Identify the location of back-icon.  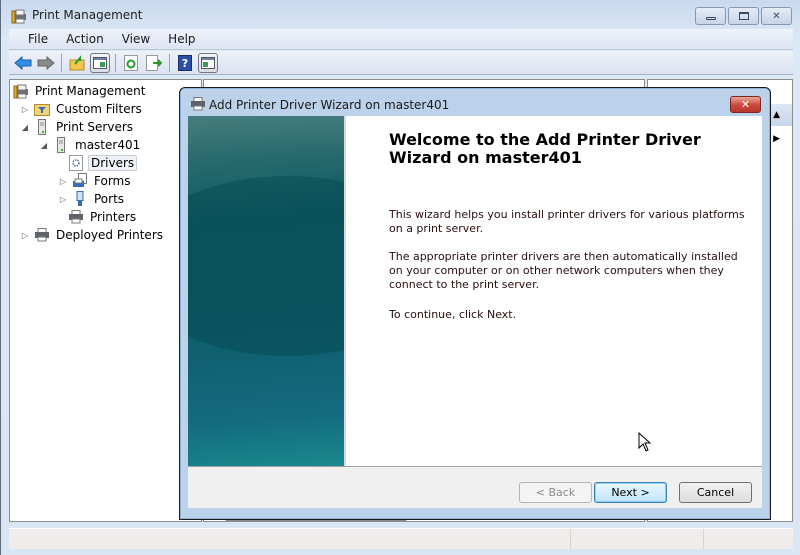
(23, 62).